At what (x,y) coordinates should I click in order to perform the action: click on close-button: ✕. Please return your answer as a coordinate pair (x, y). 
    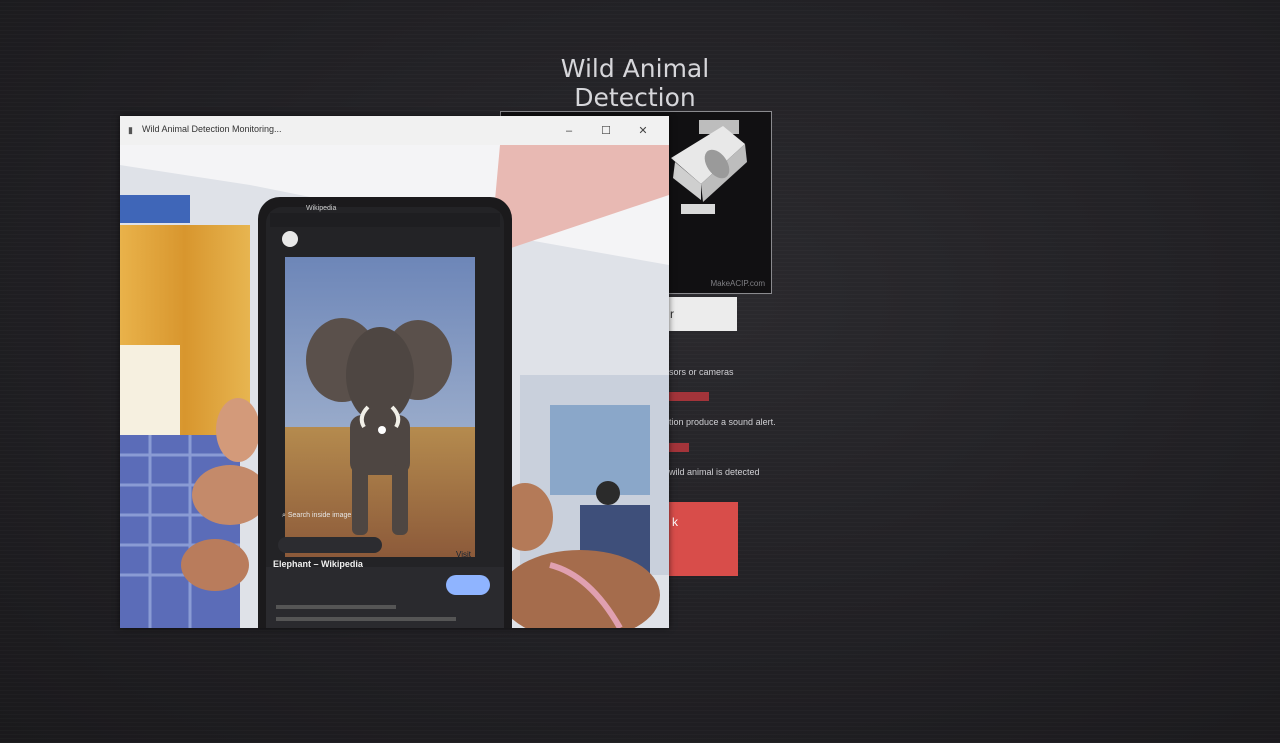
    Looking at the image, I should click on (643, 131).